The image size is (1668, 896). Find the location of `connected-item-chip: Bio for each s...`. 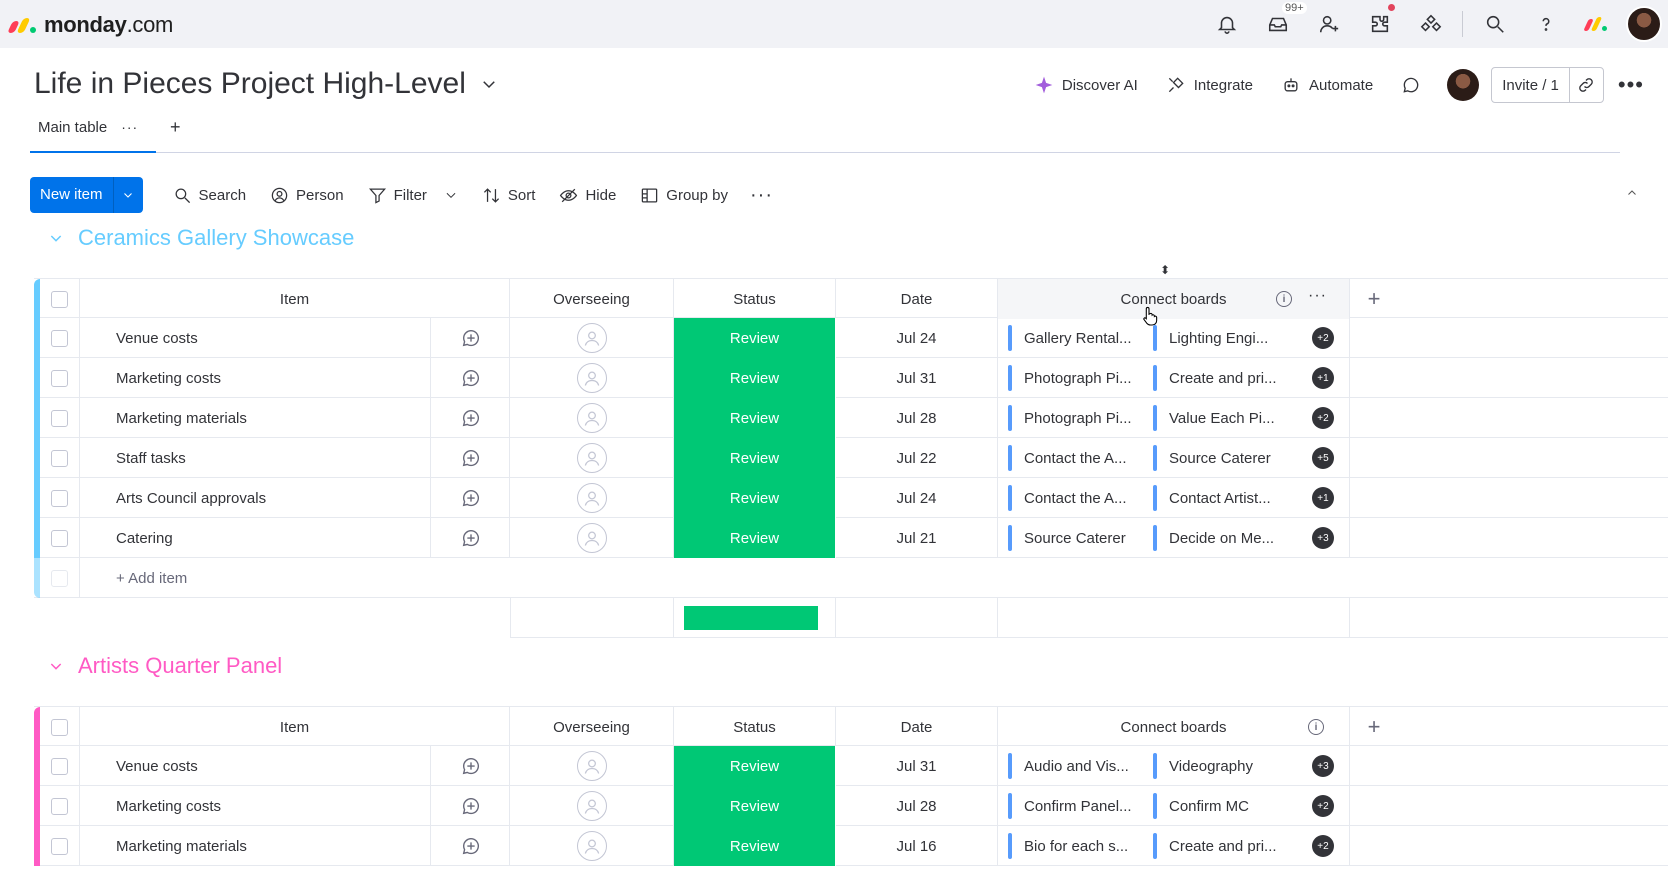

connected-item-chip: Bio for each s... is located at coordinates (1079, 846).